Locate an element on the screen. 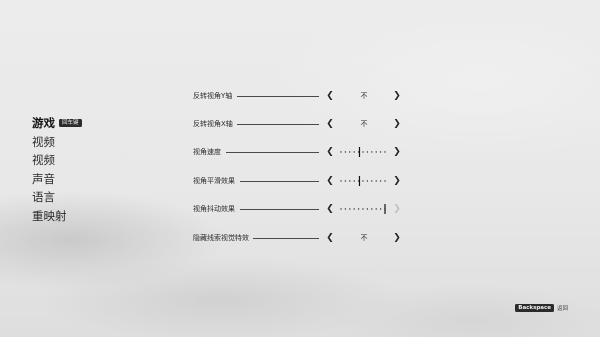 The width and height of the screenshot is (600, 337). setting-invert-y: 反转视角Y轴 ❮ 不 ❯ is located at coordinates (298, 96).